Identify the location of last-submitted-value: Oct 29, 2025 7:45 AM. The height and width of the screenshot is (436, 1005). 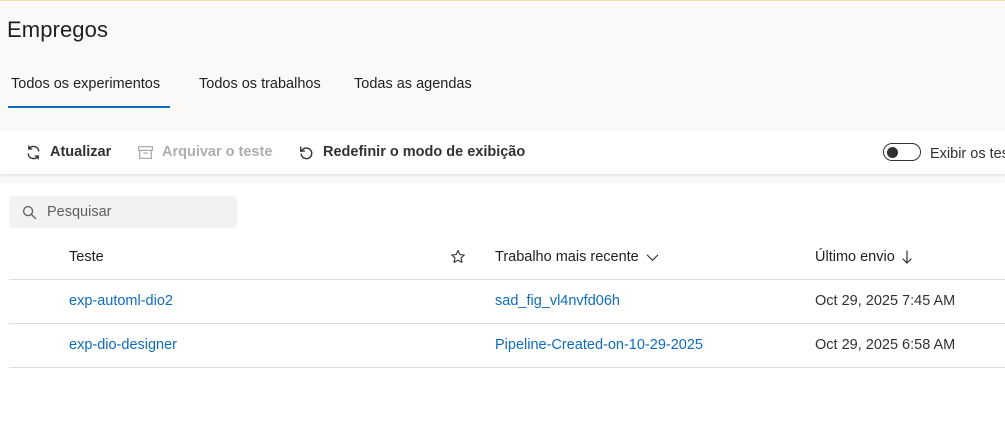
(885, 301).